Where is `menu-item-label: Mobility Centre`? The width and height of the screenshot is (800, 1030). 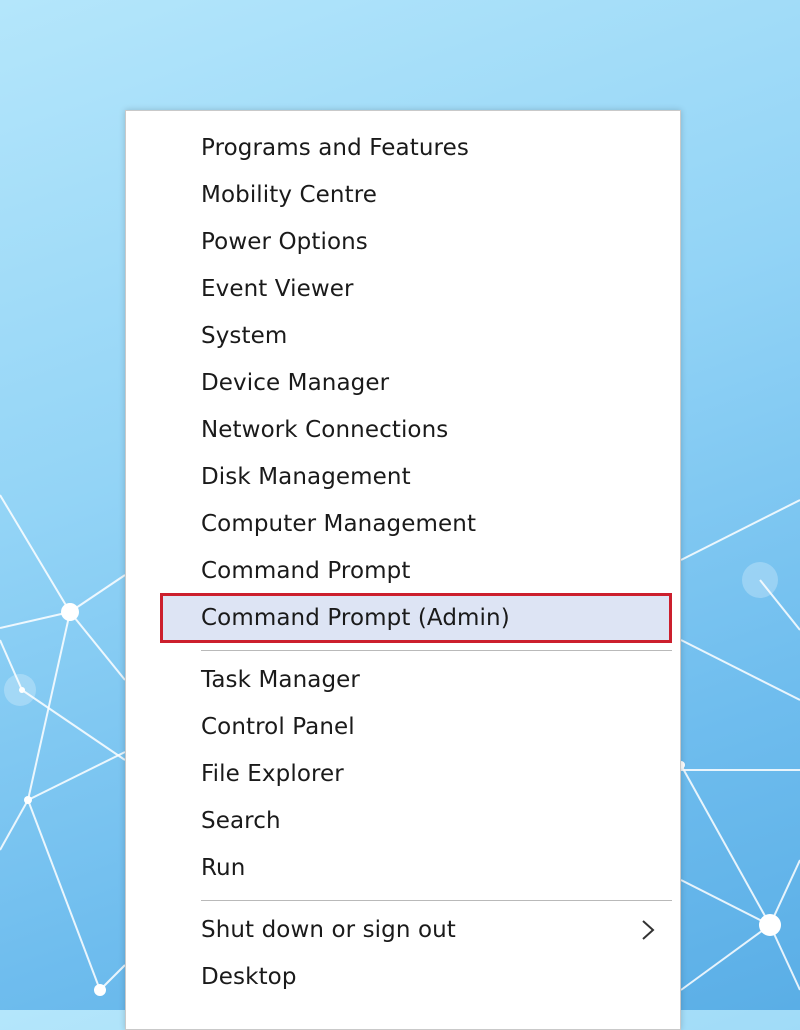 menu-item-label: Mobility Centre is located at coordinates (289, 195).